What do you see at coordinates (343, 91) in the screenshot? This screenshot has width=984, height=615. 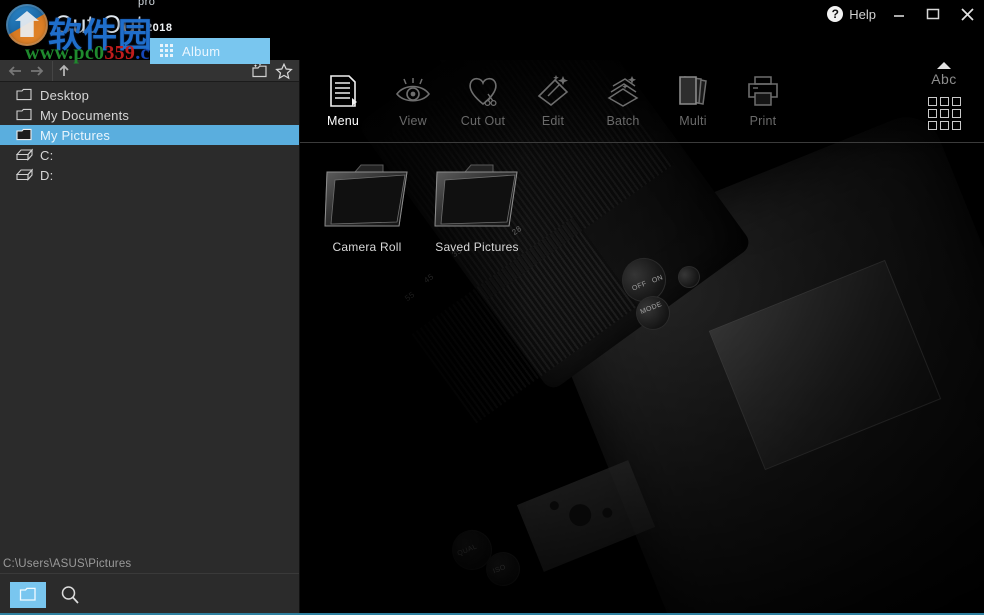 I see `document-lines-icon` at bounding box center [343, 91].